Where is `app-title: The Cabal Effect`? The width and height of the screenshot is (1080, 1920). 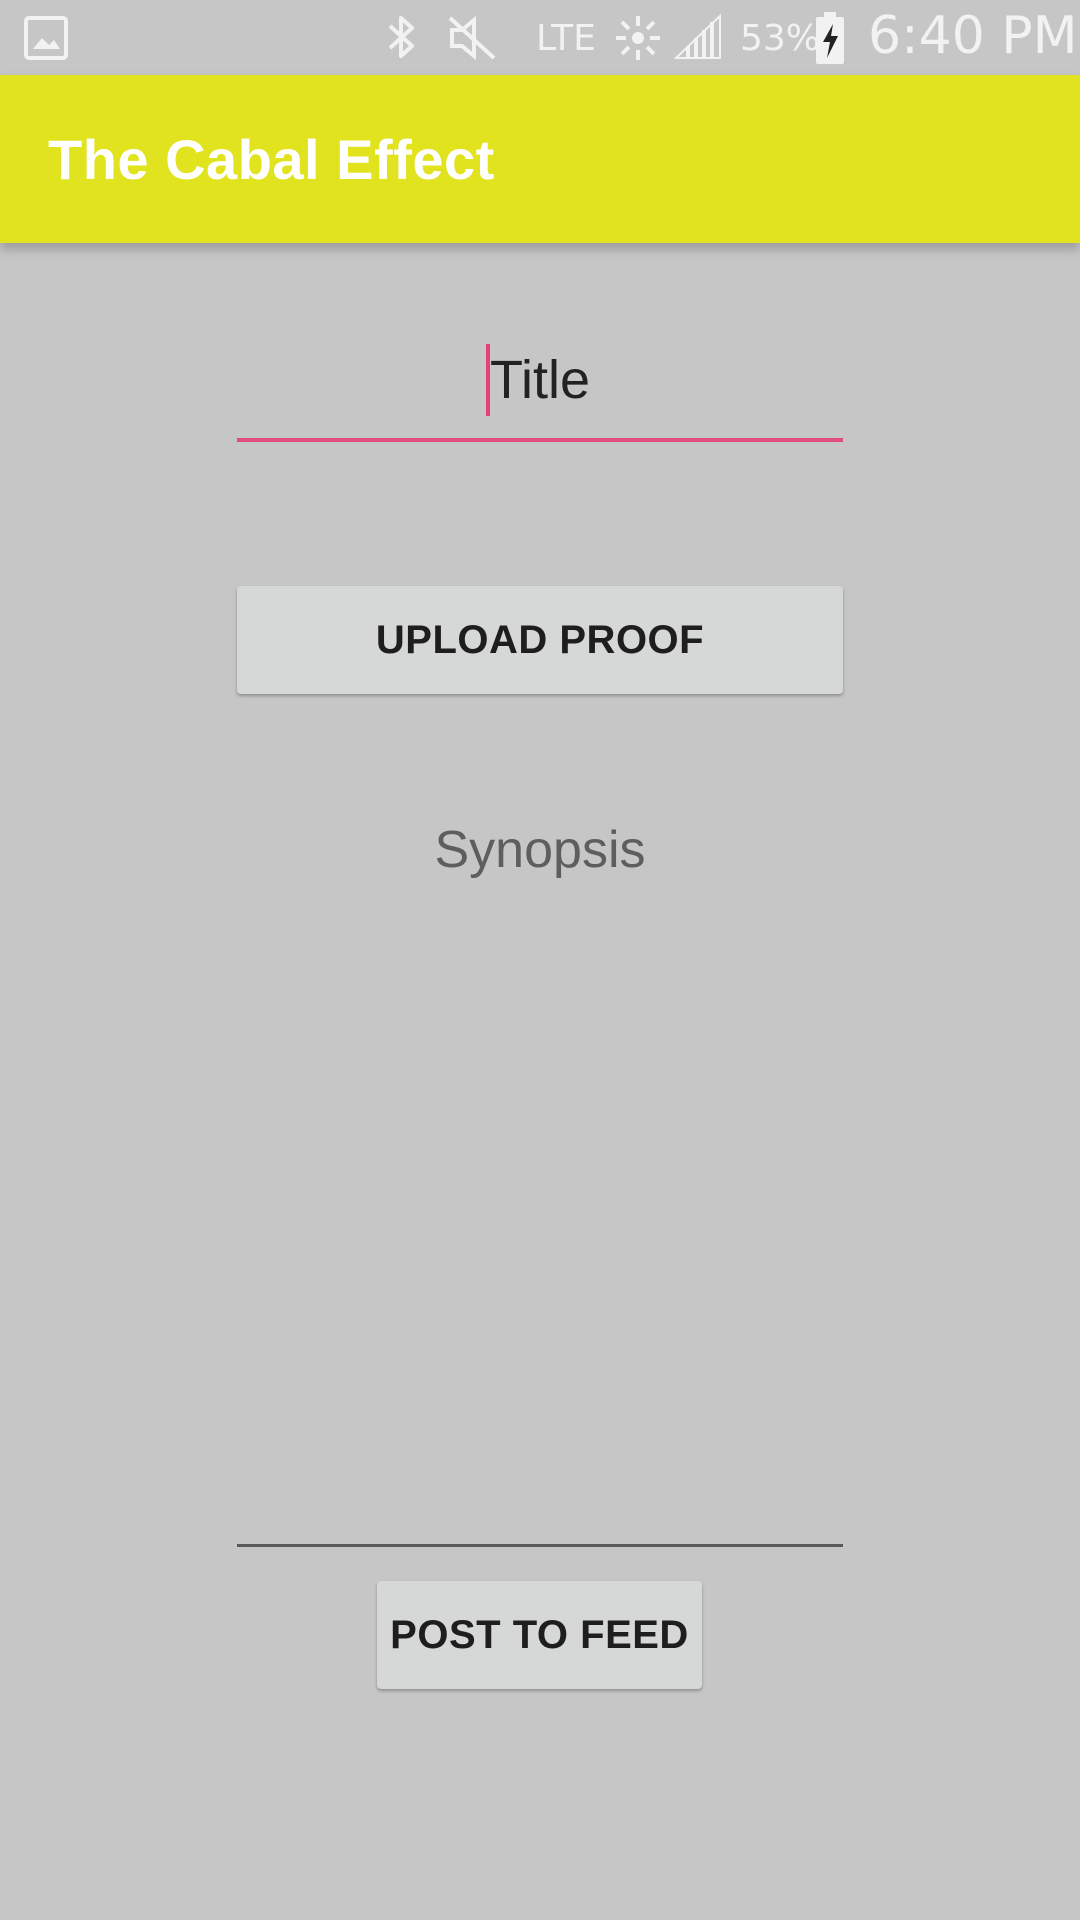 app-title: The Cabal Effect is located at coordinates (271, 159).